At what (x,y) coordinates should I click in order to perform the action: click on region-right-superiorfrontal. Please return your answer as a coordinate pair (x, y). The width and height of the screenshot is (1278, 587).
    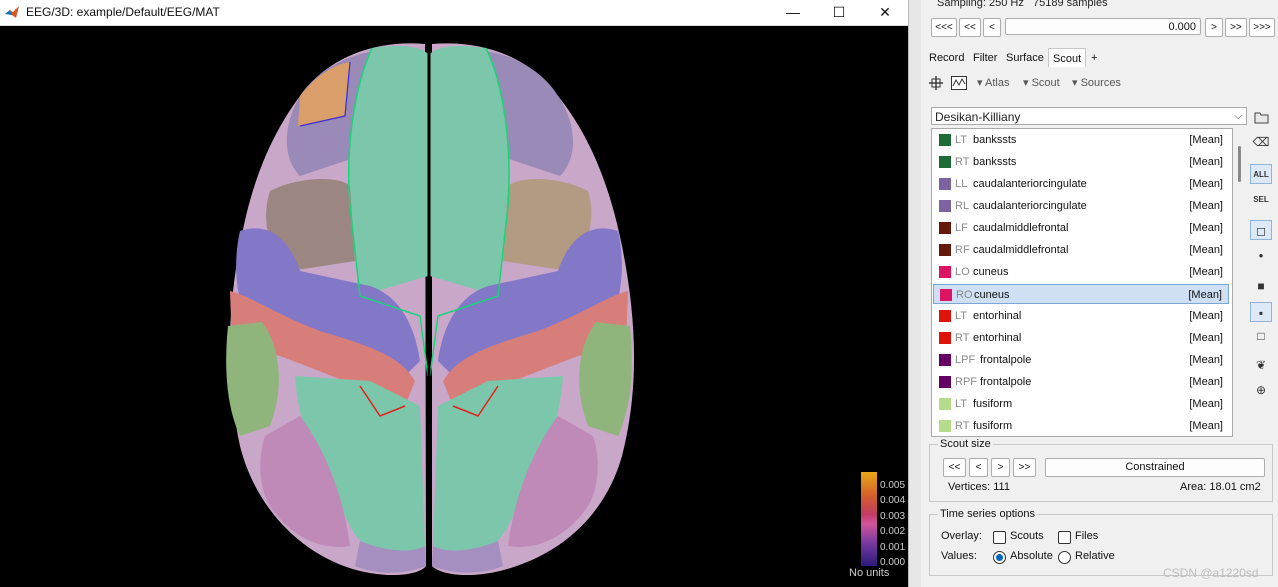
    Looking at the image, I should click on (470, 171).